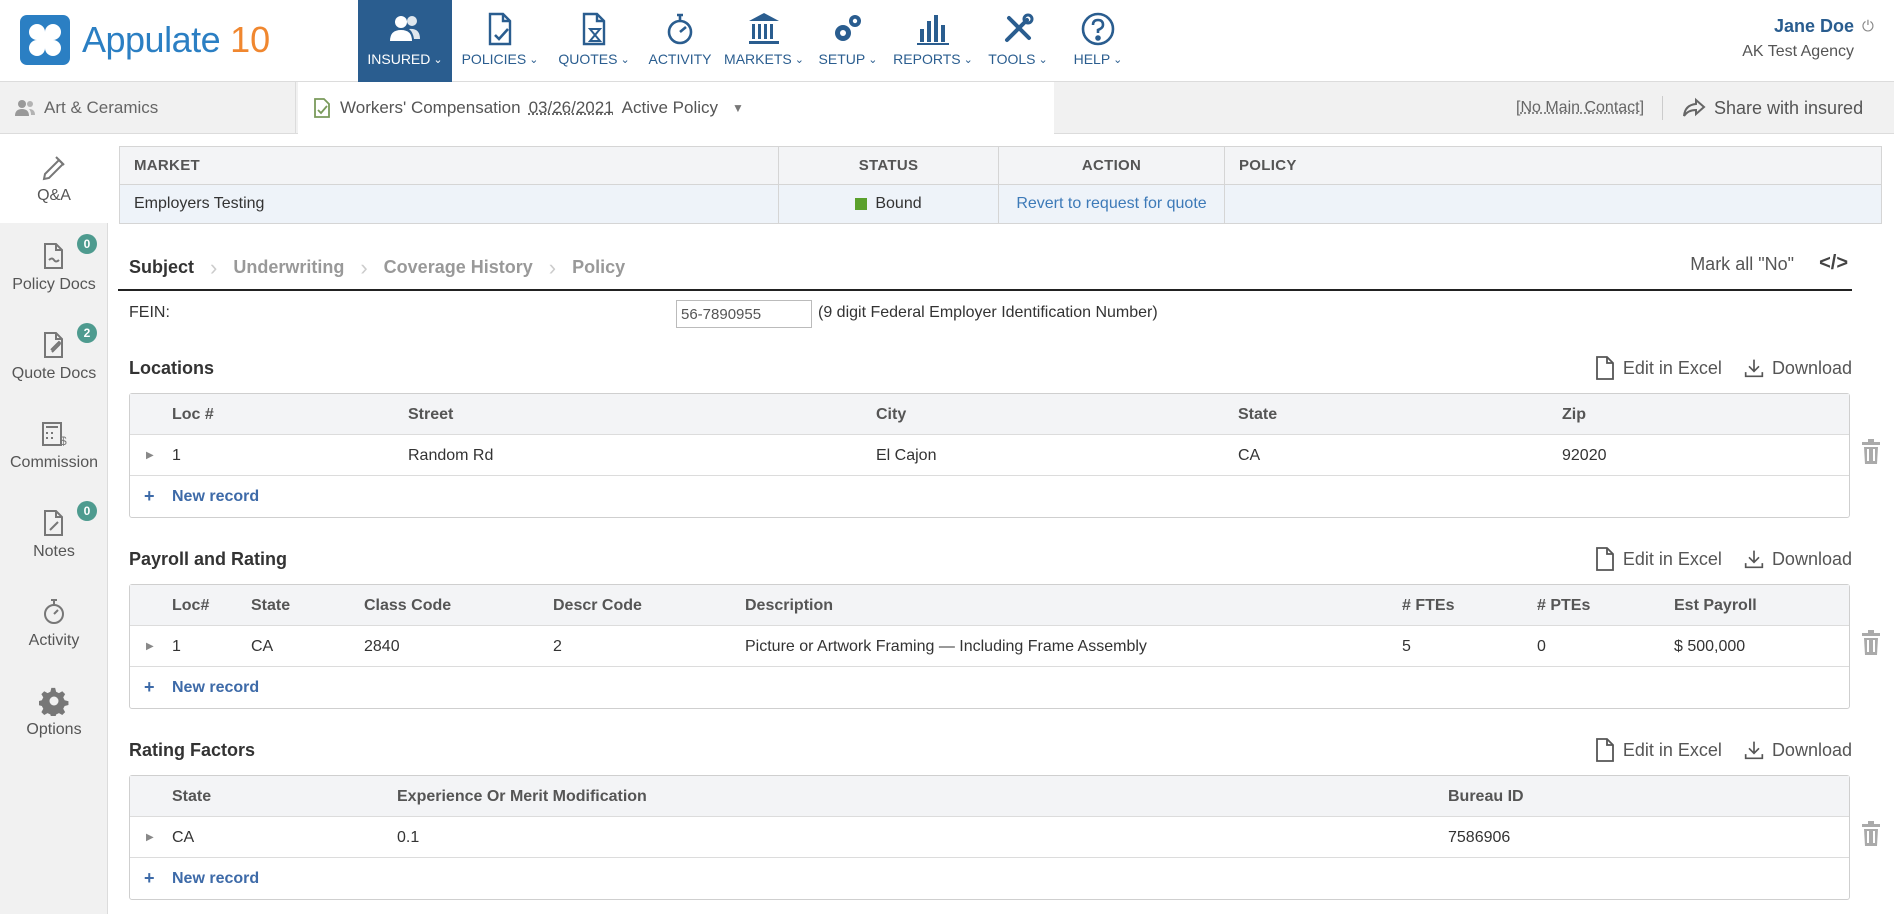 This screenshot has height=914, width=1894. What do you see at coordinates (1798, 38) in the screenshot?
I see `user-info: Jane Doe AK Test Agency` at bounding box center [1798, 38].